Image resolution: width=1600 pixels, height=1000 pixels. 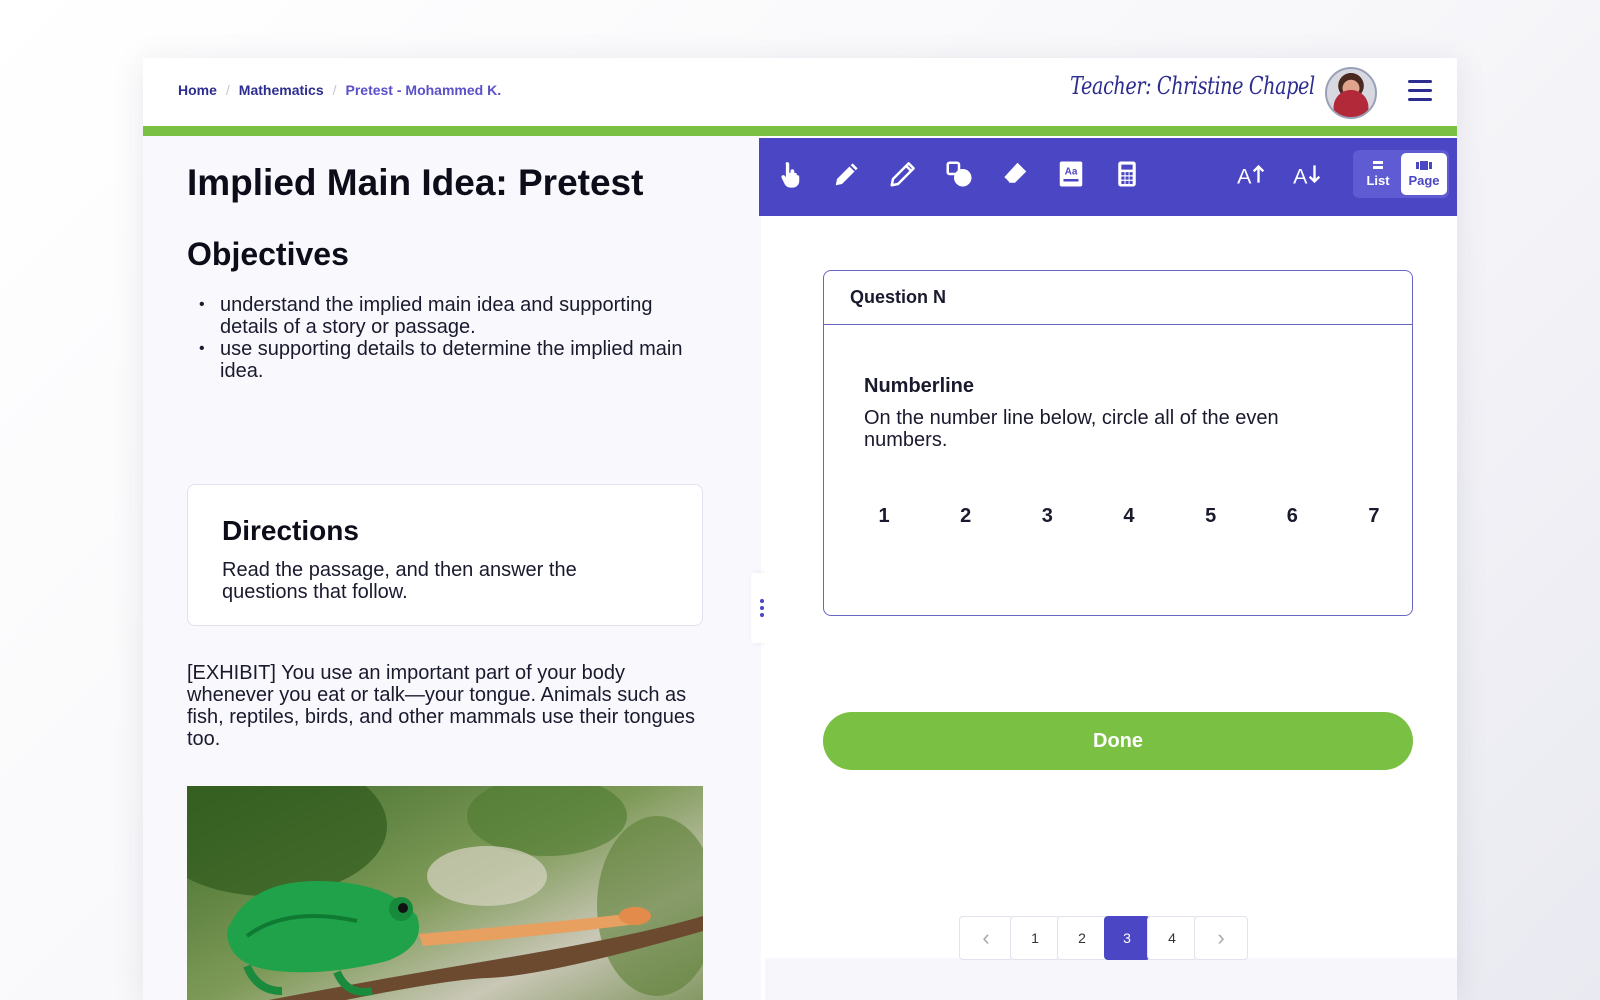 What do you see at coordinates (1374, 516) in the screenshot?
I see `numberline-number: 7` at bounding box center [1374, 516].